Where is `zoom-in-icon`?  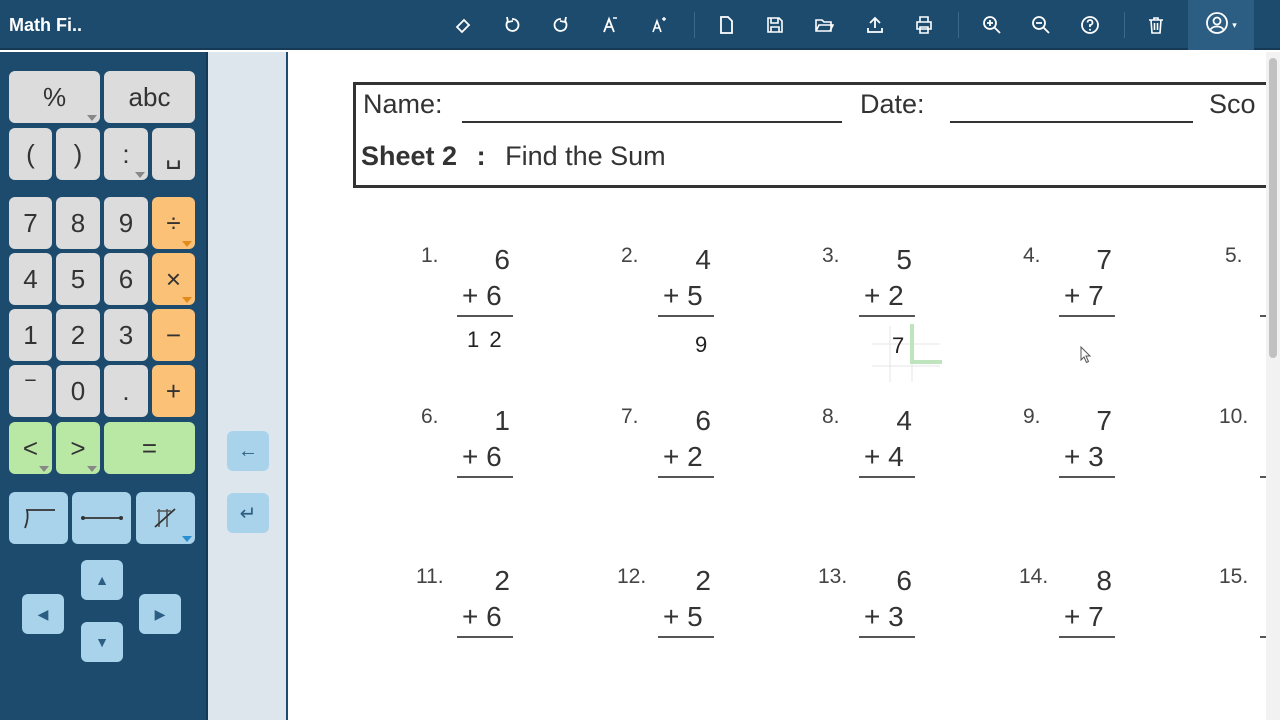
zoom-in-icon is located at coordinates (992, 25).